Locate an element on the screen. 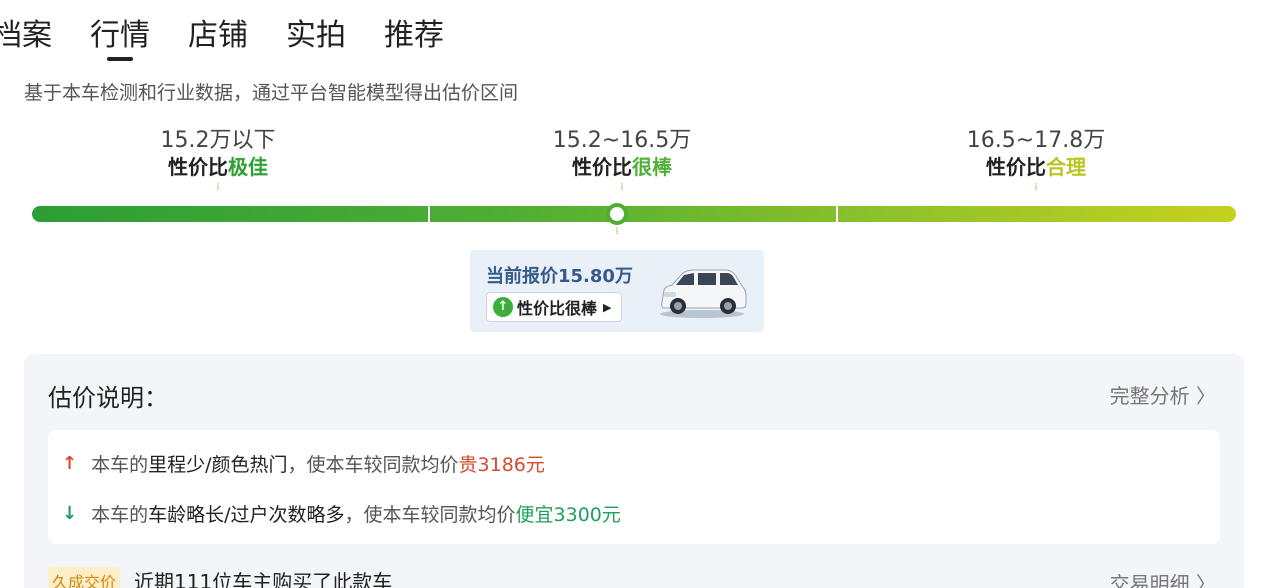 The width and height of the screenshot is (1268, 588). up-arrow-circle-icon: ↑ is located at coordinates (503, 307).